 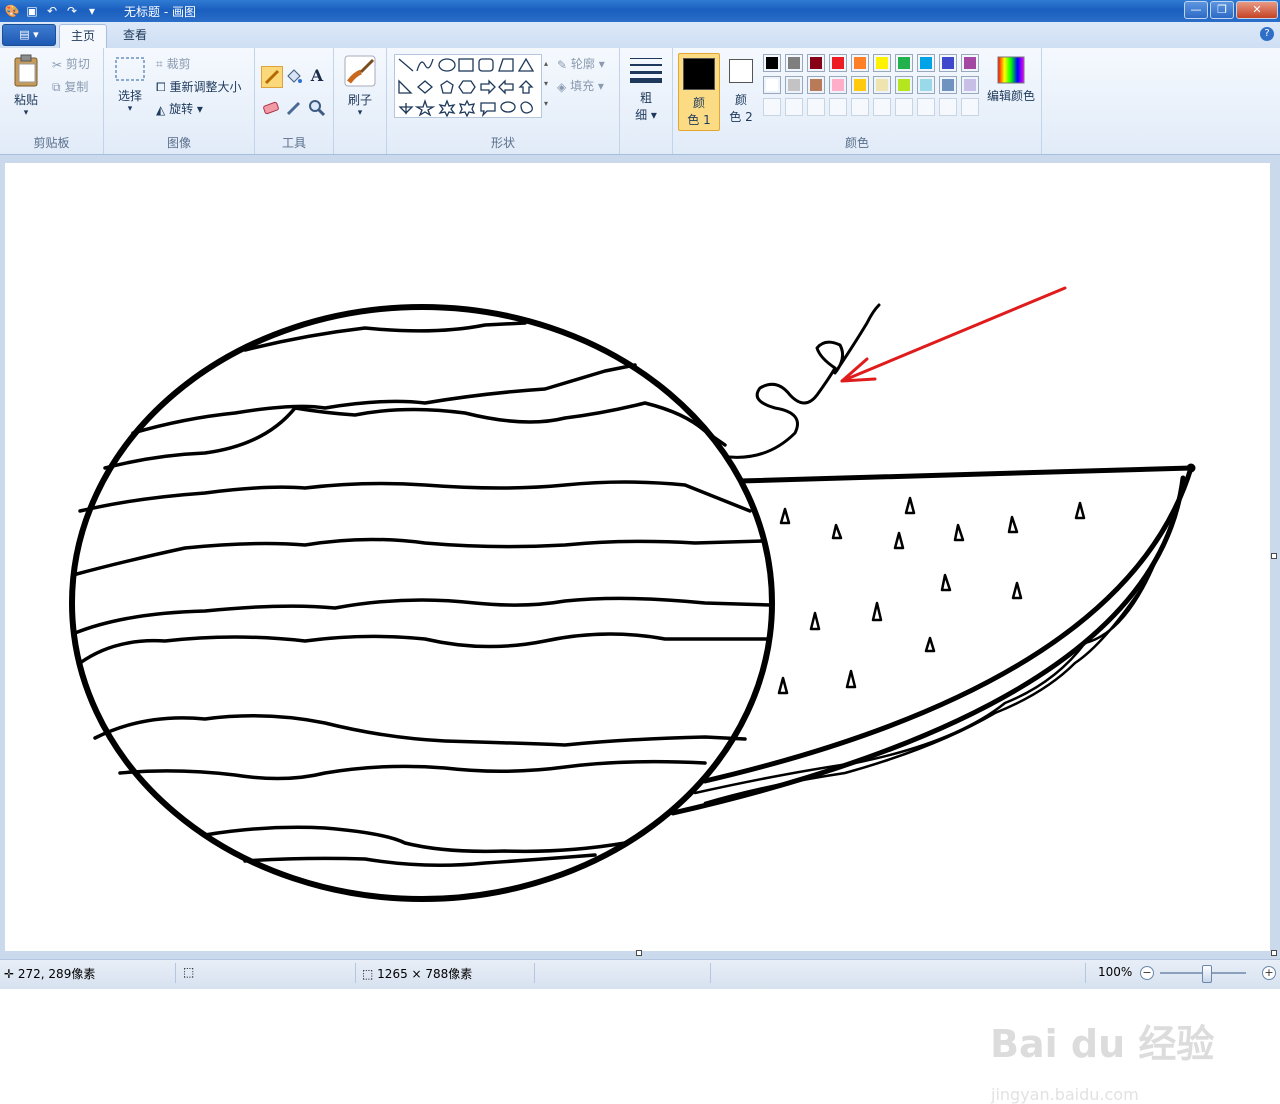 What do you see at coordinates (130, 85) in the screenshot?
I see `select-button: 选择 ▾` at bounding box center [130, 85].